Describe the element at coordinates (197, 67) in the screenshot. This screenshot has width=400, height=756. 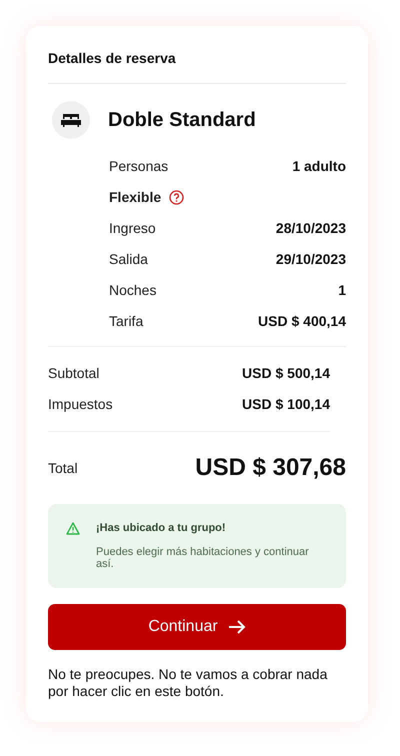
I see `card-title: Detalles de reserva` at that location.